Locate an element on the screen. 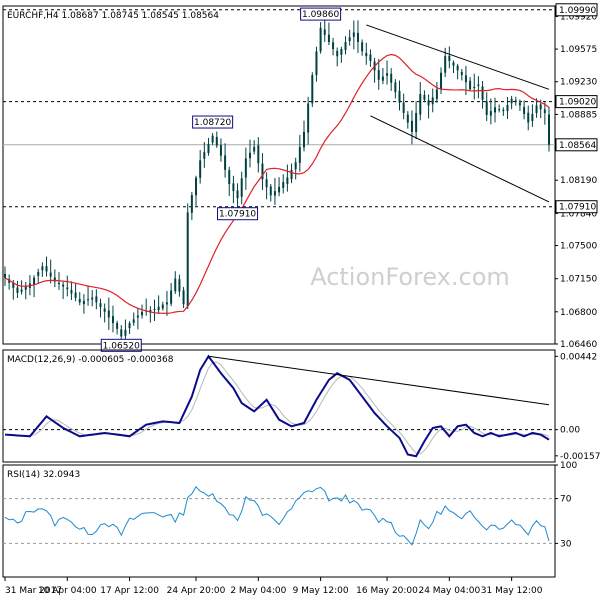 This screenshot has width=600, height=600. macd-tick-label: 0.00 is located at coordinates (570, 431).